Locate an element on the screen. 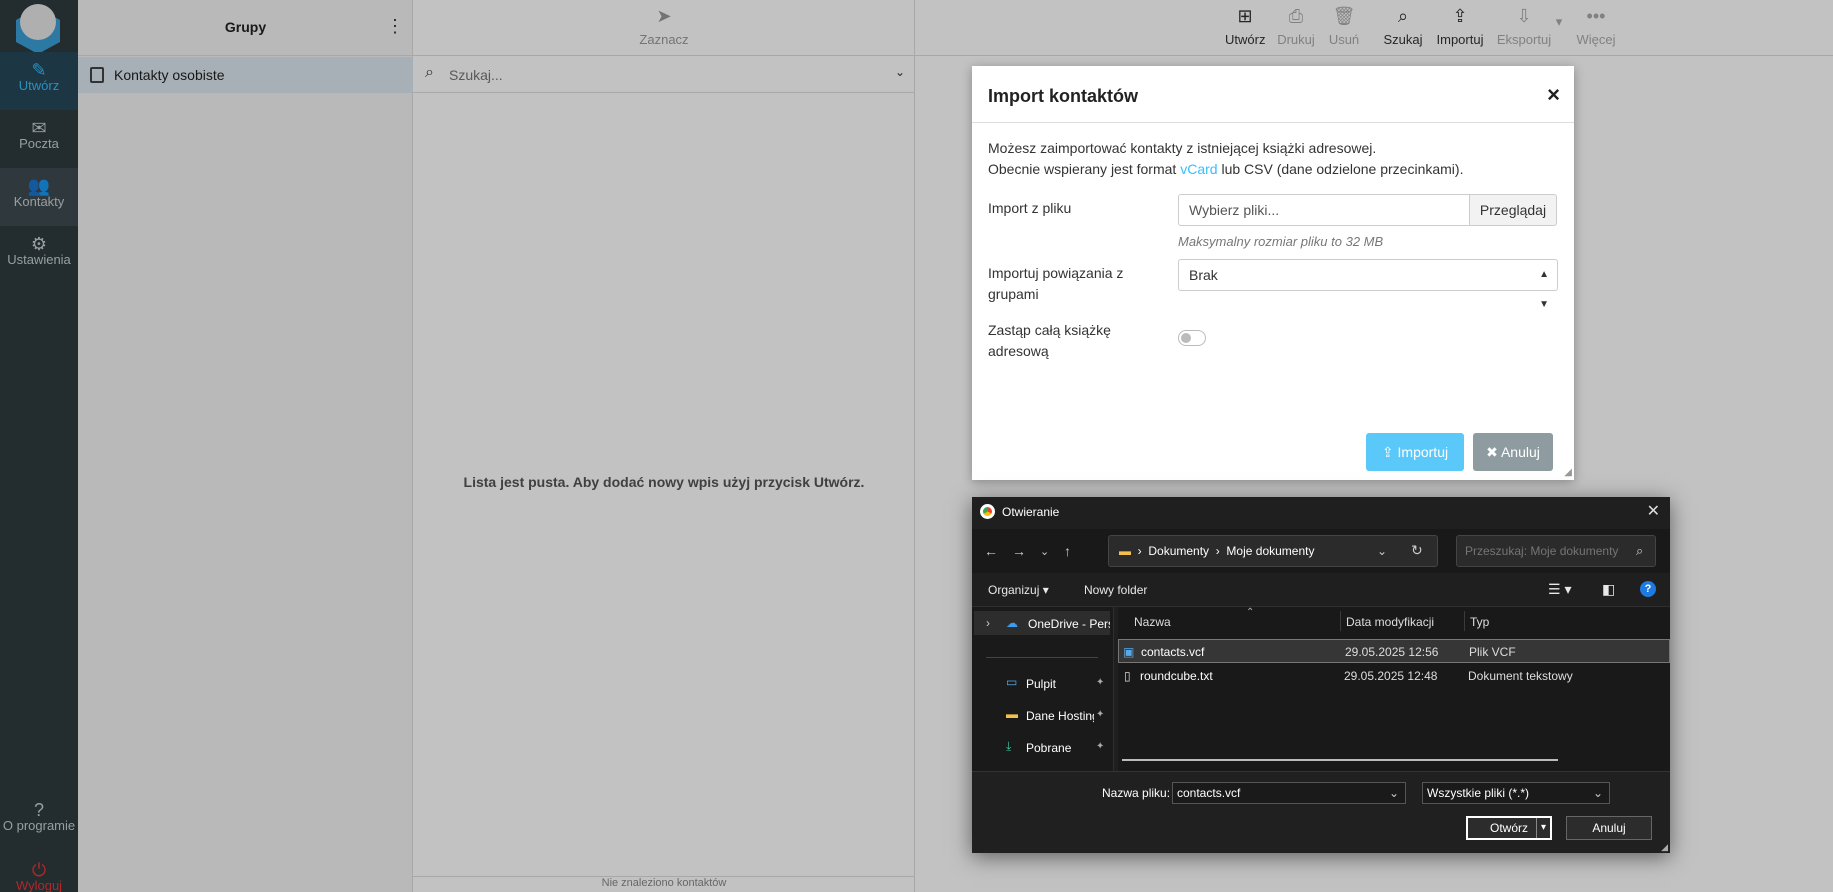 The image size is (1833, 892). import-submit-label: Importuj is located at coordinates (1423, 452).